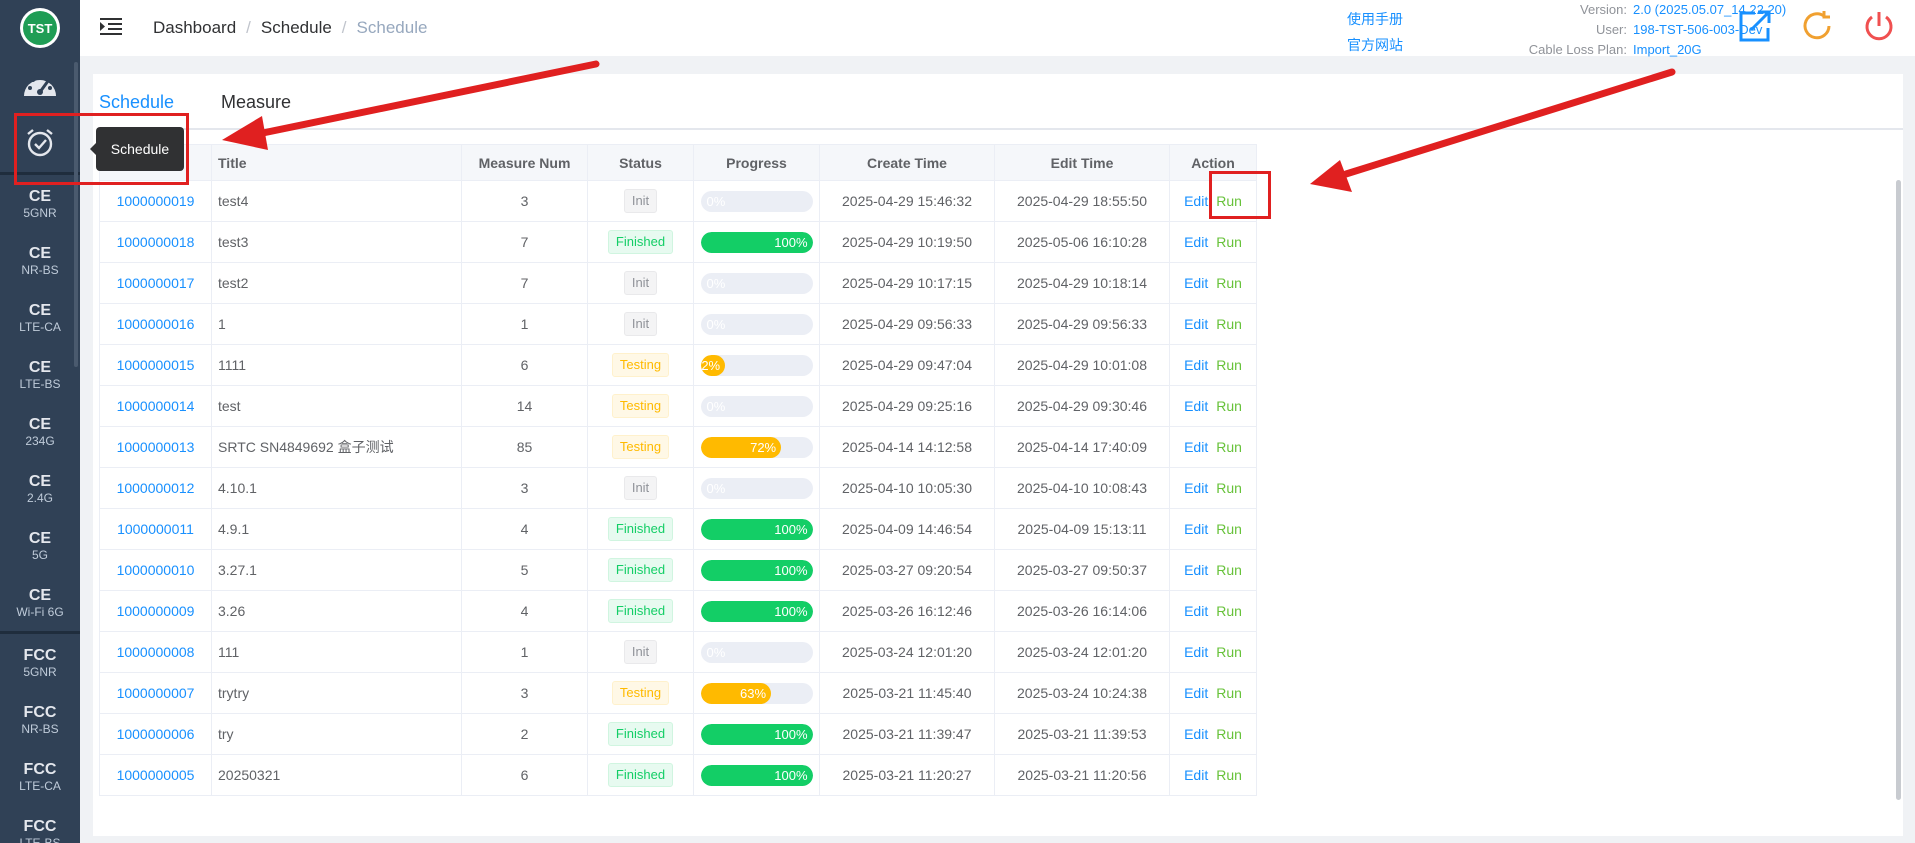 The height and width of the screenshot is (843, 1915). What do you see at coordinates (524, 693) in the screenshot?
I see `row-measure-num: 3` at bounding box center [524, 693].